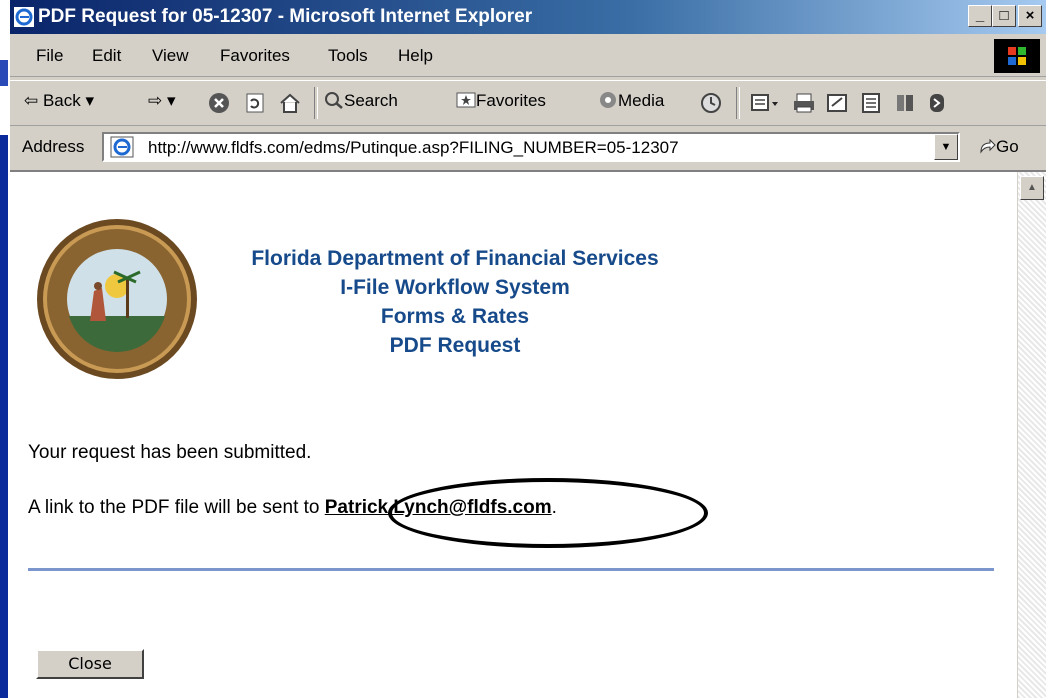 This screenshot has height=698, width=1046. What do you see at coordinates (937, 103) in the screenshot?
I see `messenger-icon` at bounding box center [937, 103].